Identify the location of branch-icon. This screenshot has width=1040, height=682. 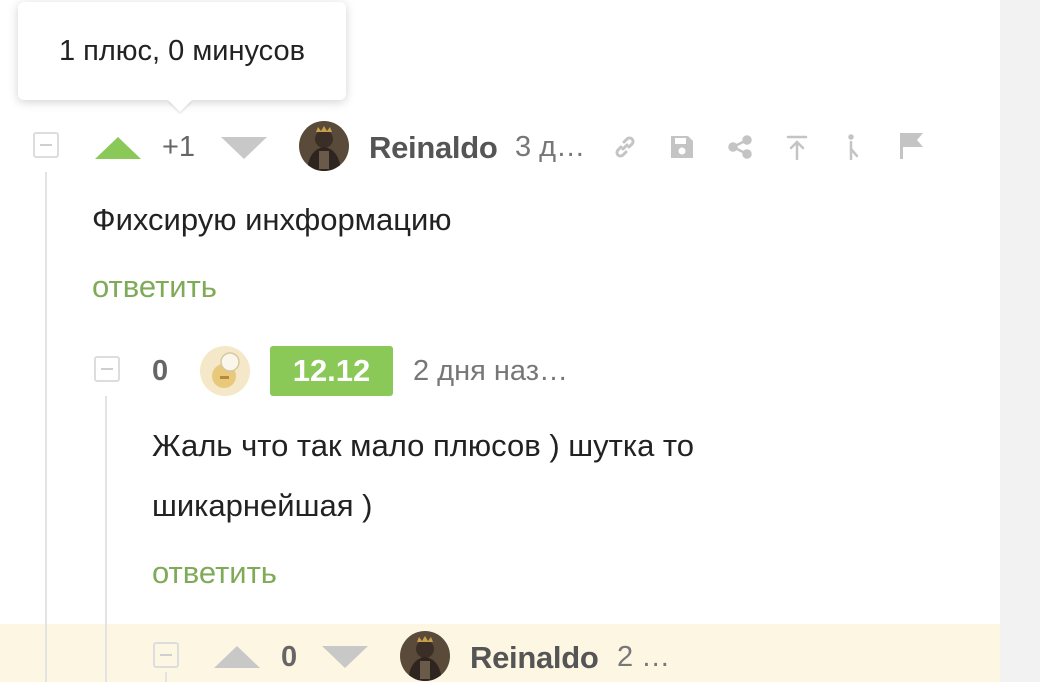
(854, 147).